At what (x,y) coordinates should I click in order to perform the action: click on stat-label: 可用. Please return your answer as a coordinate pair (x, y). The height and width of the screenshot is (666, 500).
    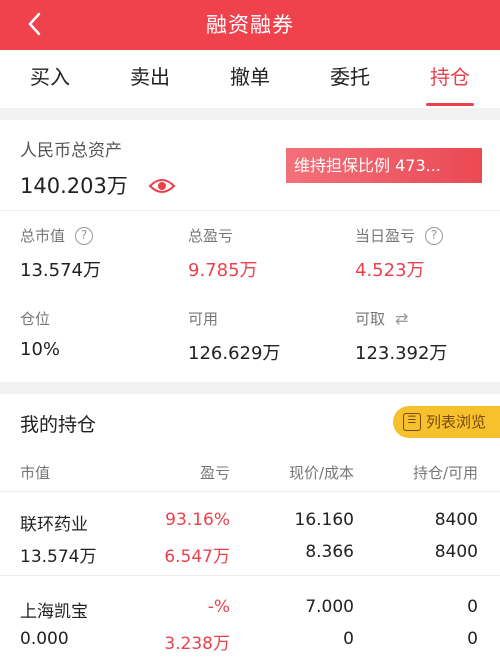
    Looking at the image, I should click on (203, 319).